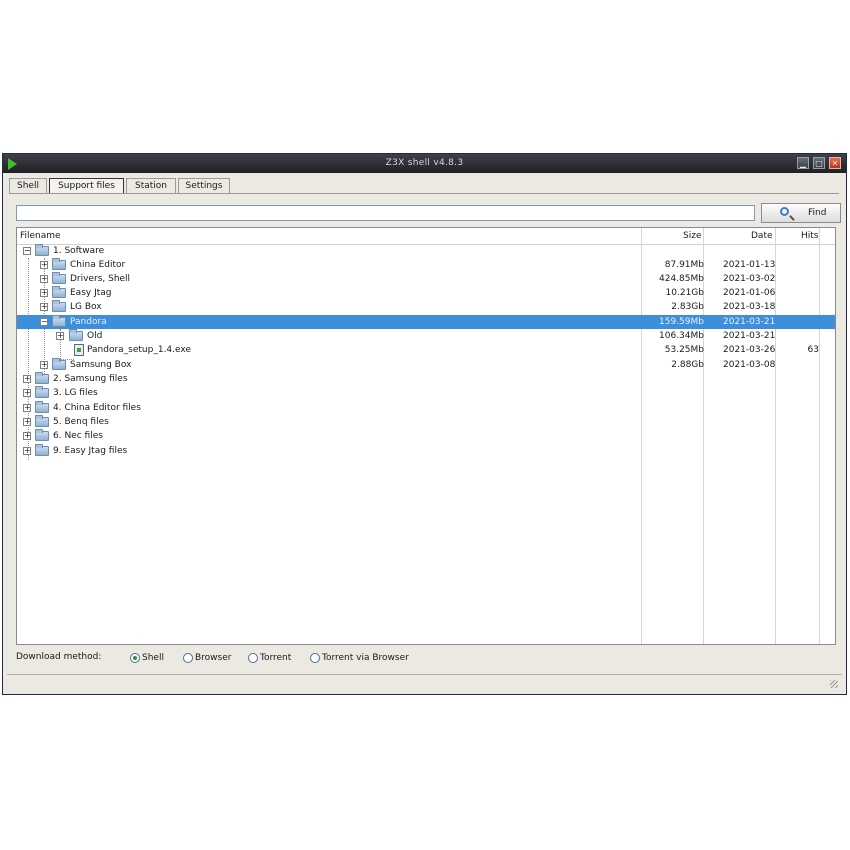  I want to click on radio-label: Shell, so click(153, 658).